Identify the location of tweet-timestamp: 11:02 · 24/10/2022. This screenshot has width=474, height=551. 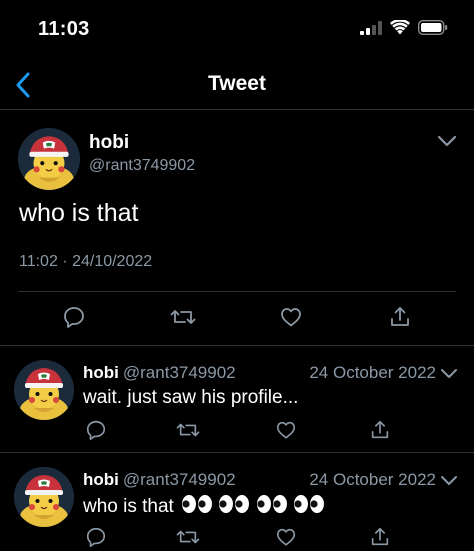
(85, 262).